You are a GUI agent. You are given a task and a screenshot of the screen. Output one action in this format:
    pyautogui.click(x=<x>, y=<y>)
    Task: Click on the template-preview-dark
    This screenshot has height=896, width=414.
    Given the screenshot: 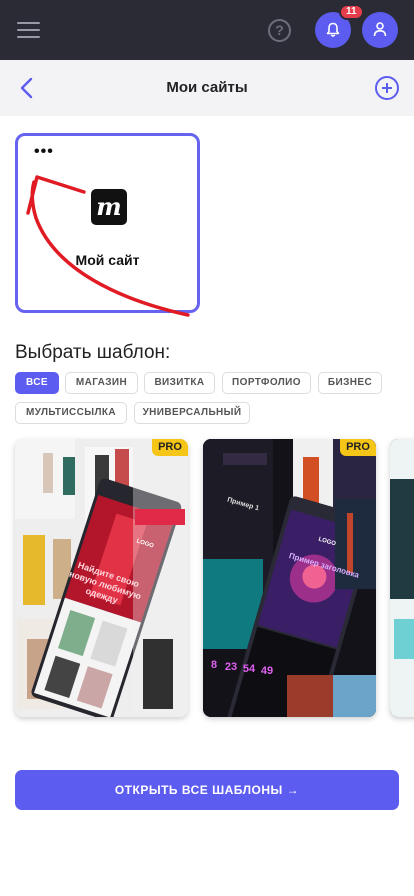 What is the action you would take?
    pyautogui.click(x=289, y=578)
    